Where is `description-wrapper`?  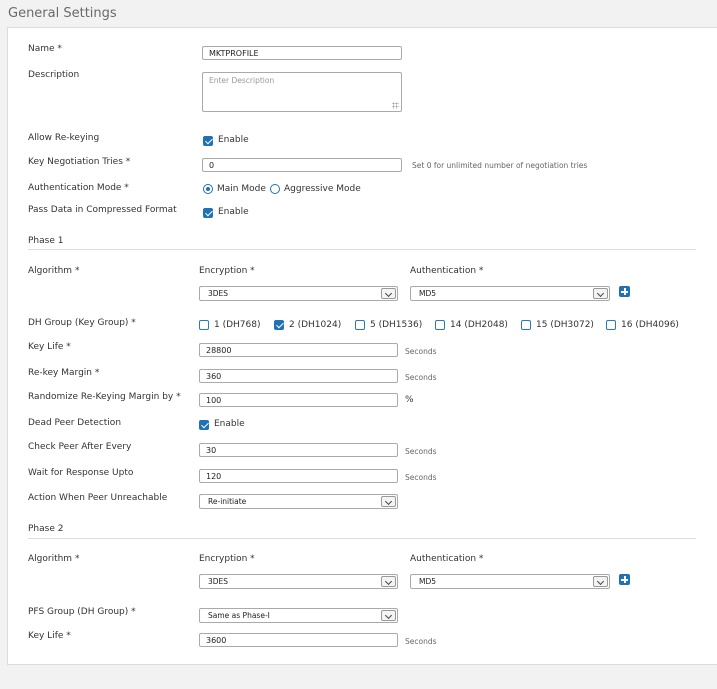
description-wrapper is located at coordinates (302, 92).